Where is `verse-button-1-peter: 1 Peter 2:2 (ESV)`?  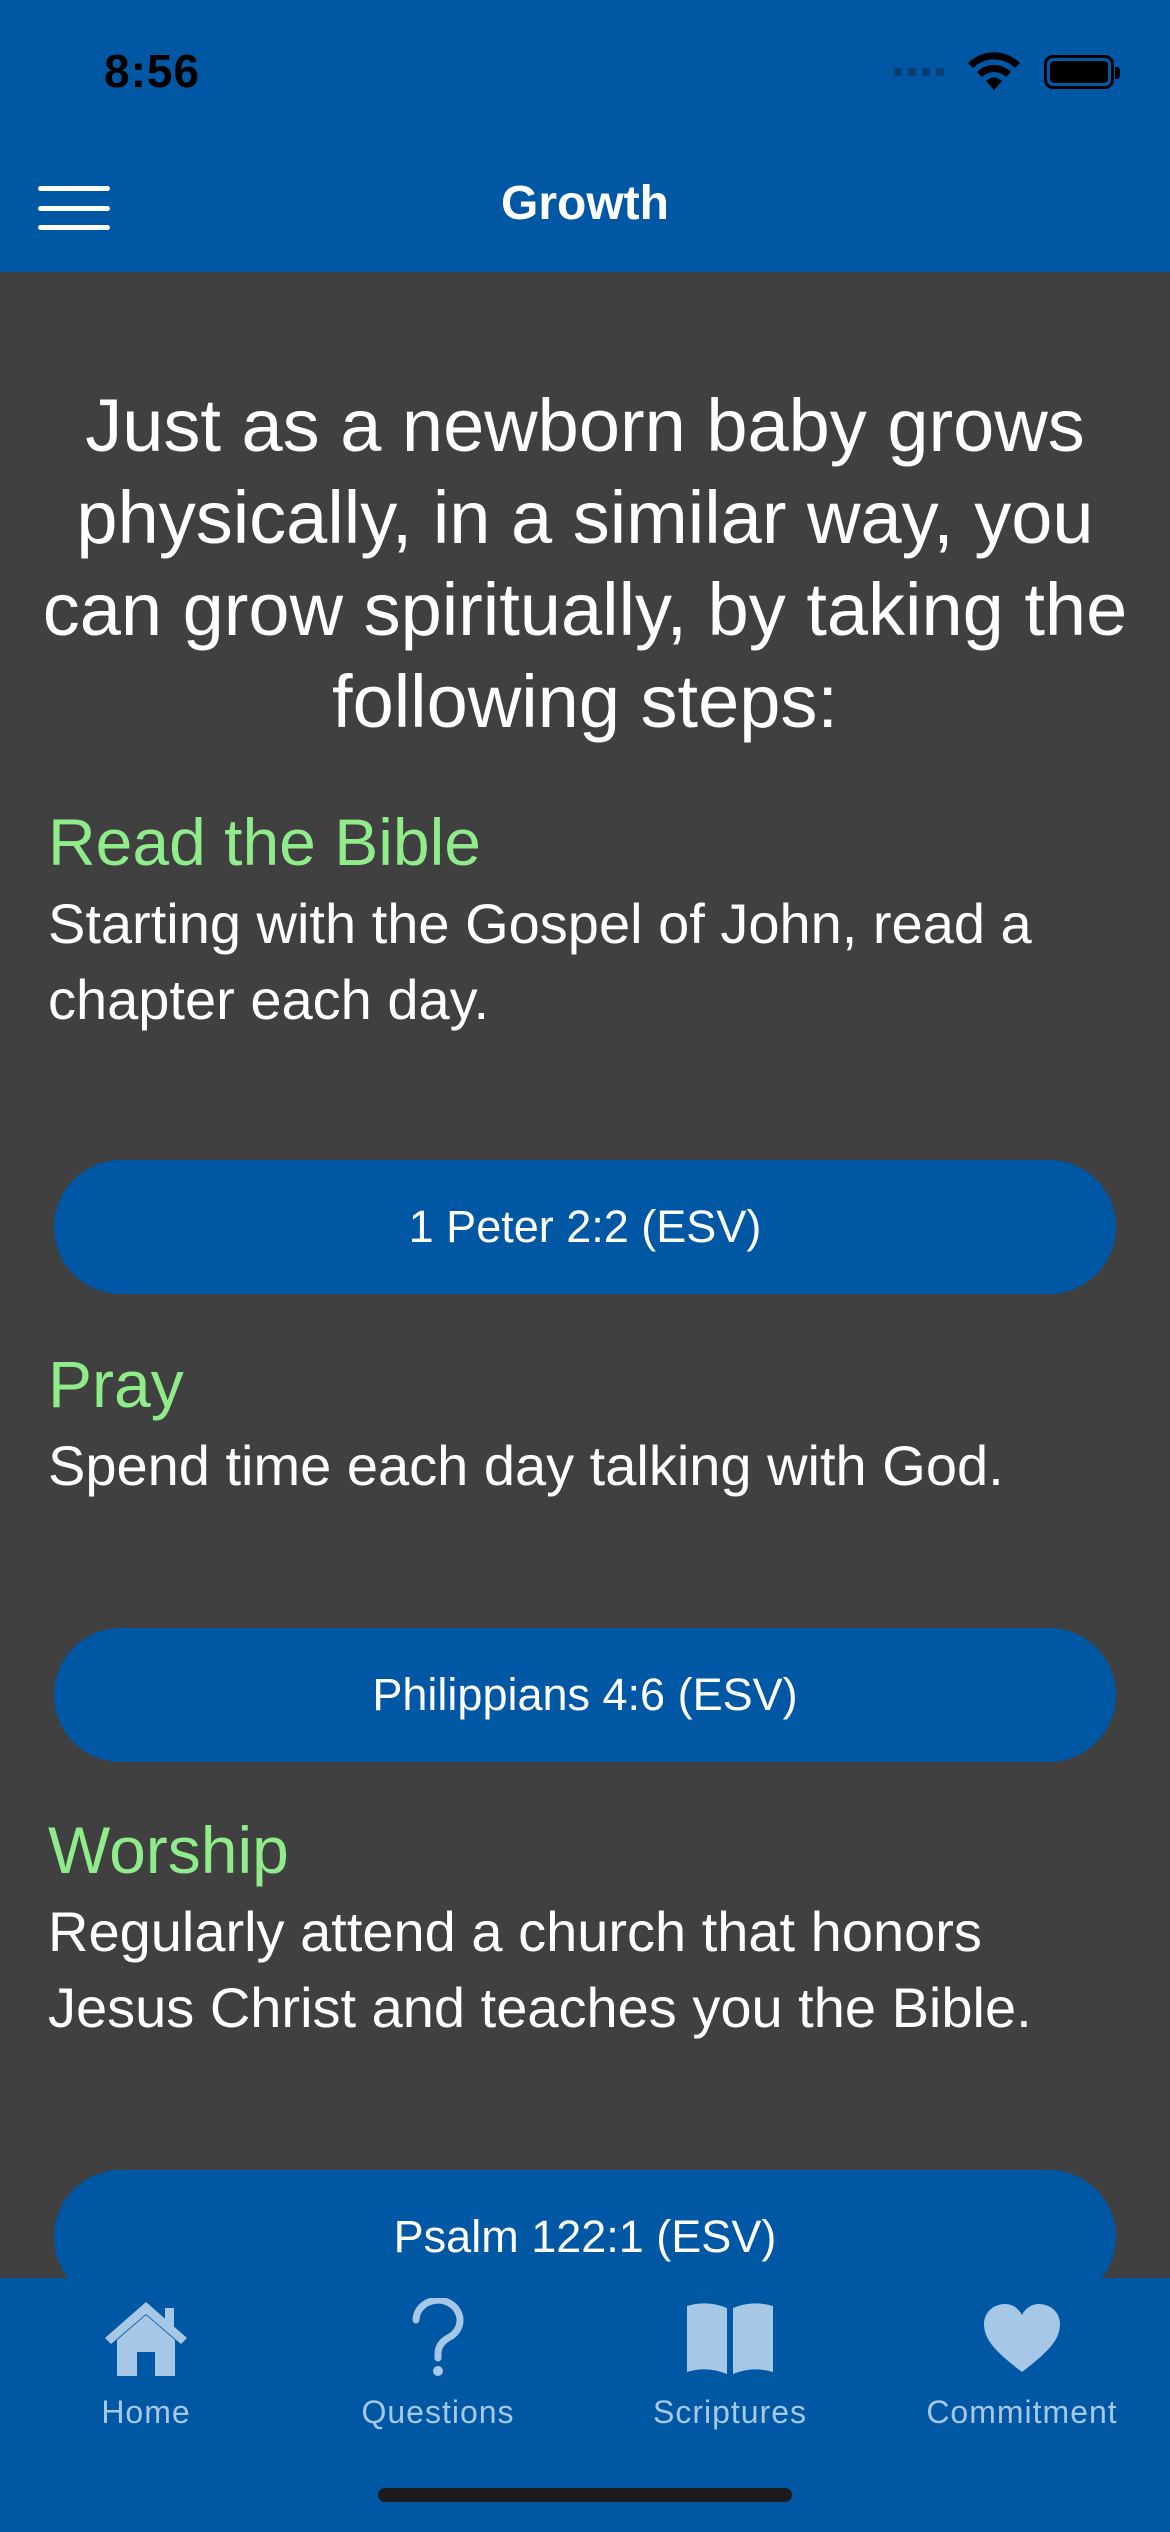 verse-button-1-peter: 1 Peter 2:2 (ESV) is located at coordinates (585, 1227).